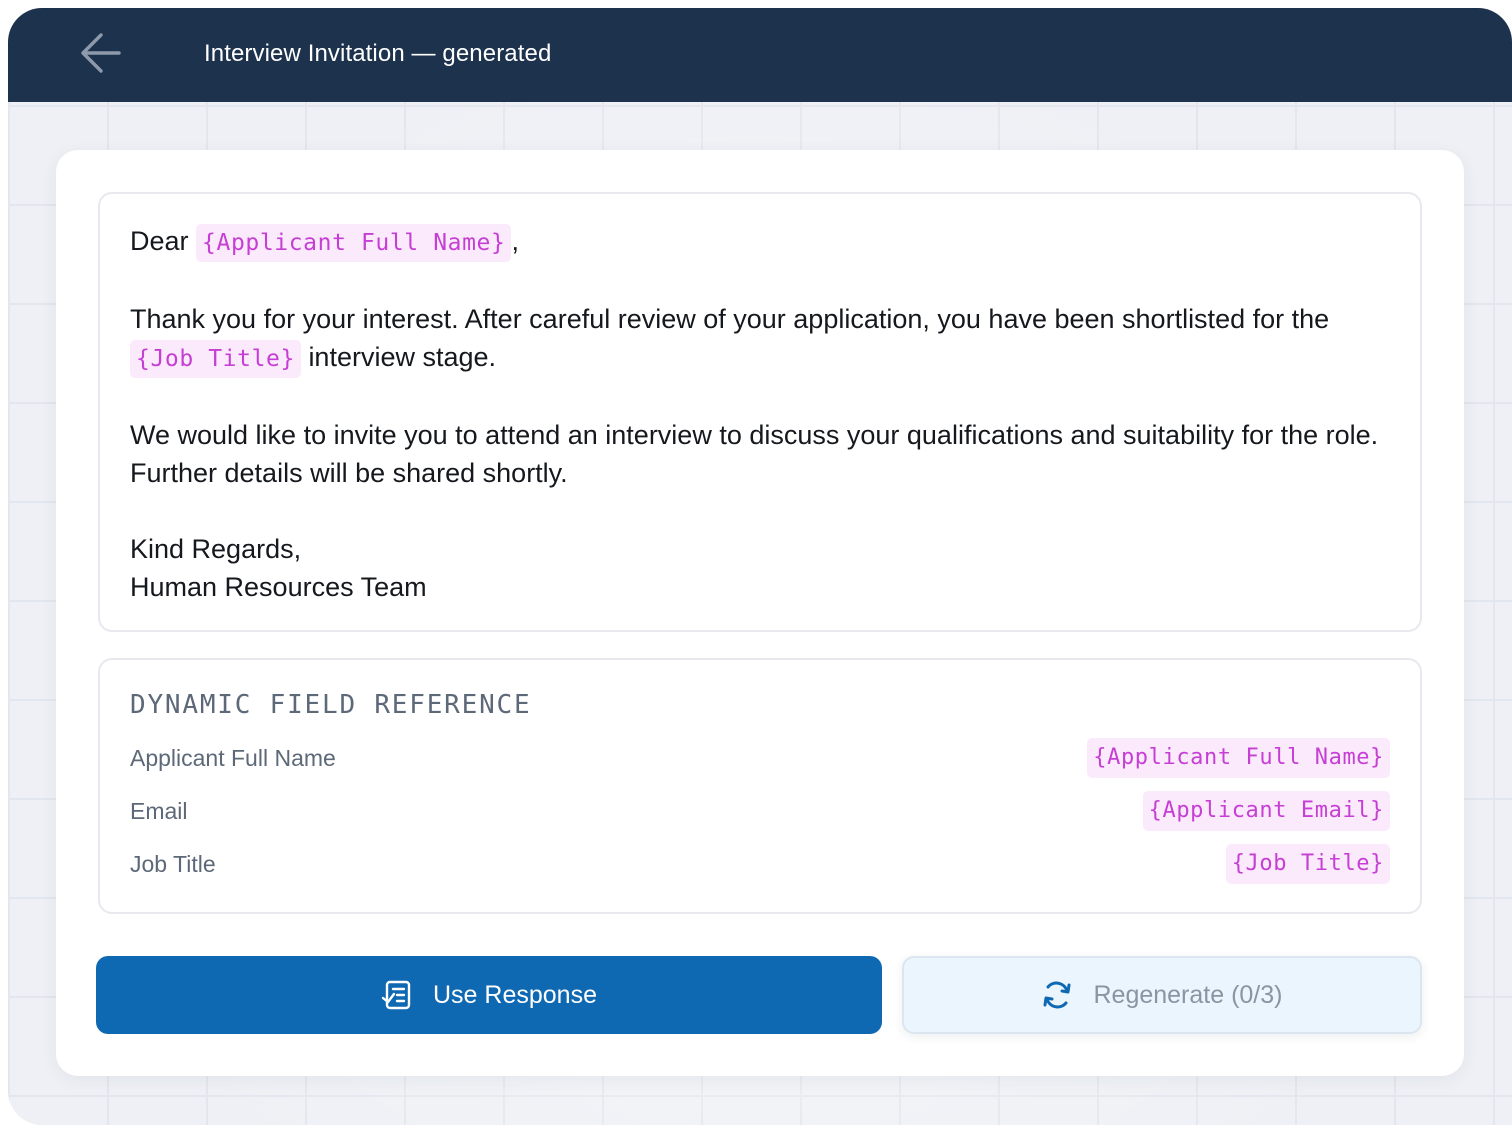 This screenshot has height=1133, width=1512. Describe the element at coordinates (233, 757) in the screenshot. I see `field-label: Applicant Full Name` at that location.